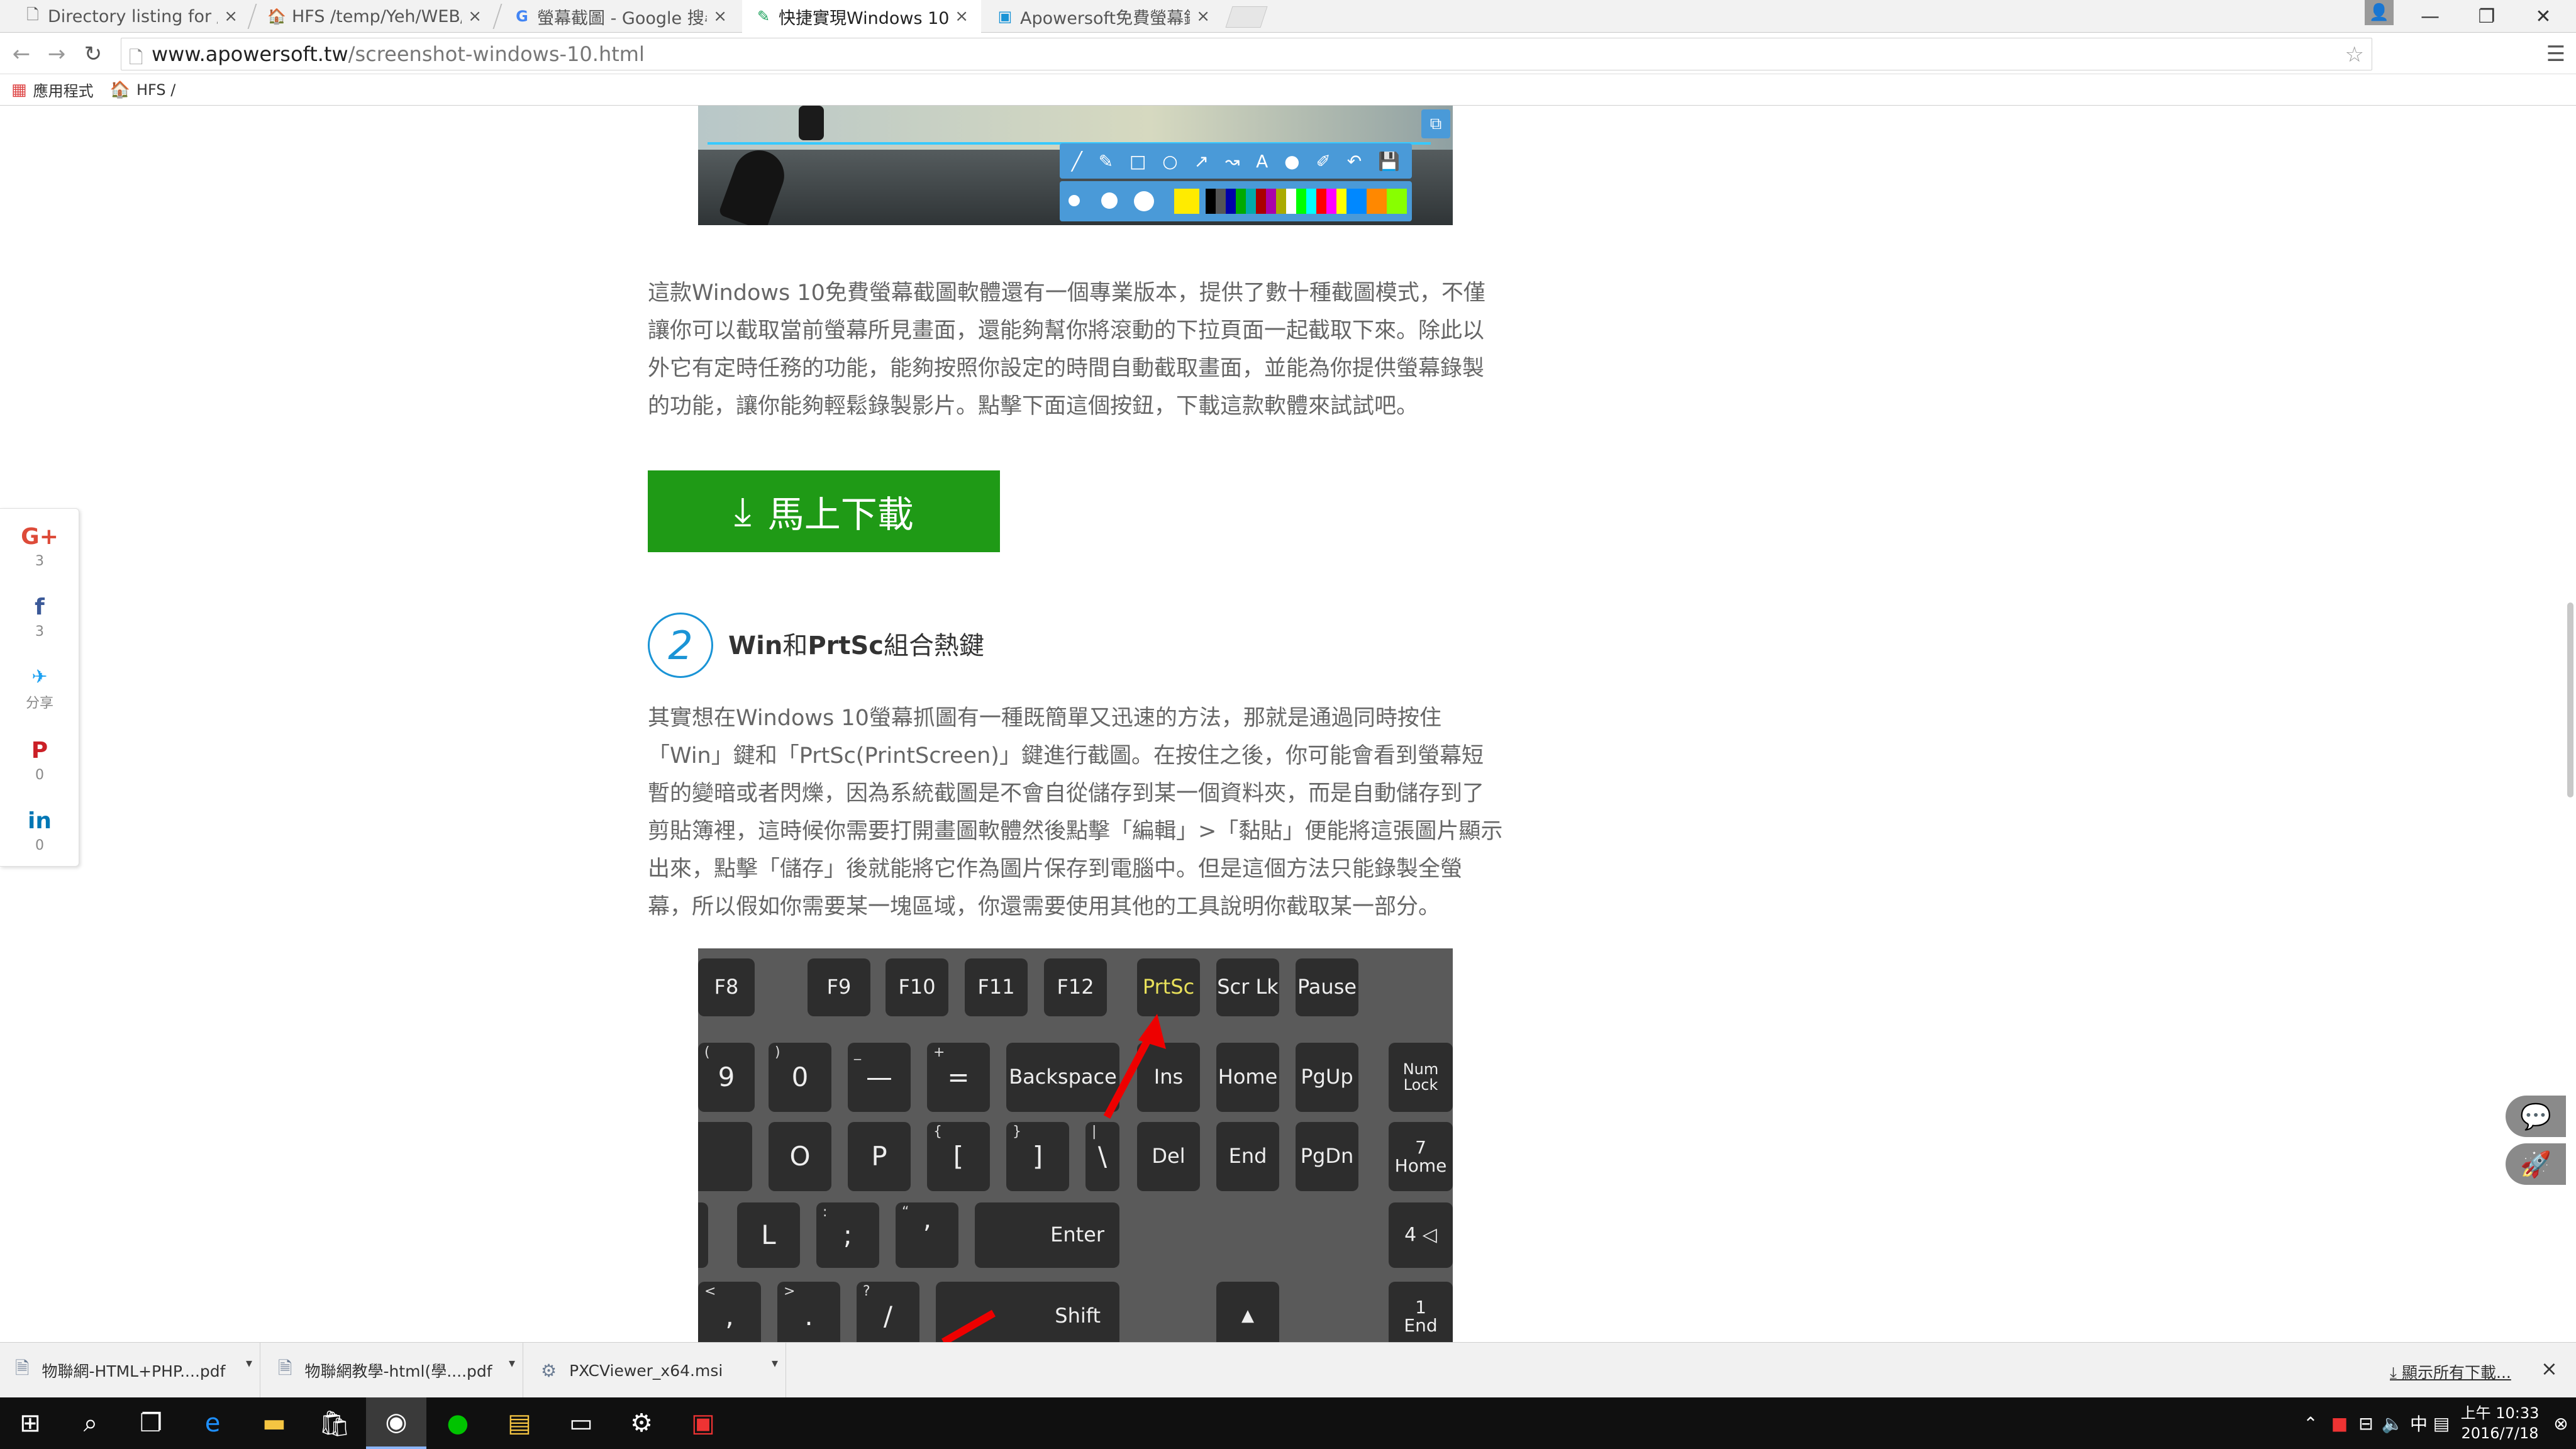 Image resolution: width=2576 pixels, height=1449 pixels. I want to click on notepad-app: ▤, so click(519, 1423).